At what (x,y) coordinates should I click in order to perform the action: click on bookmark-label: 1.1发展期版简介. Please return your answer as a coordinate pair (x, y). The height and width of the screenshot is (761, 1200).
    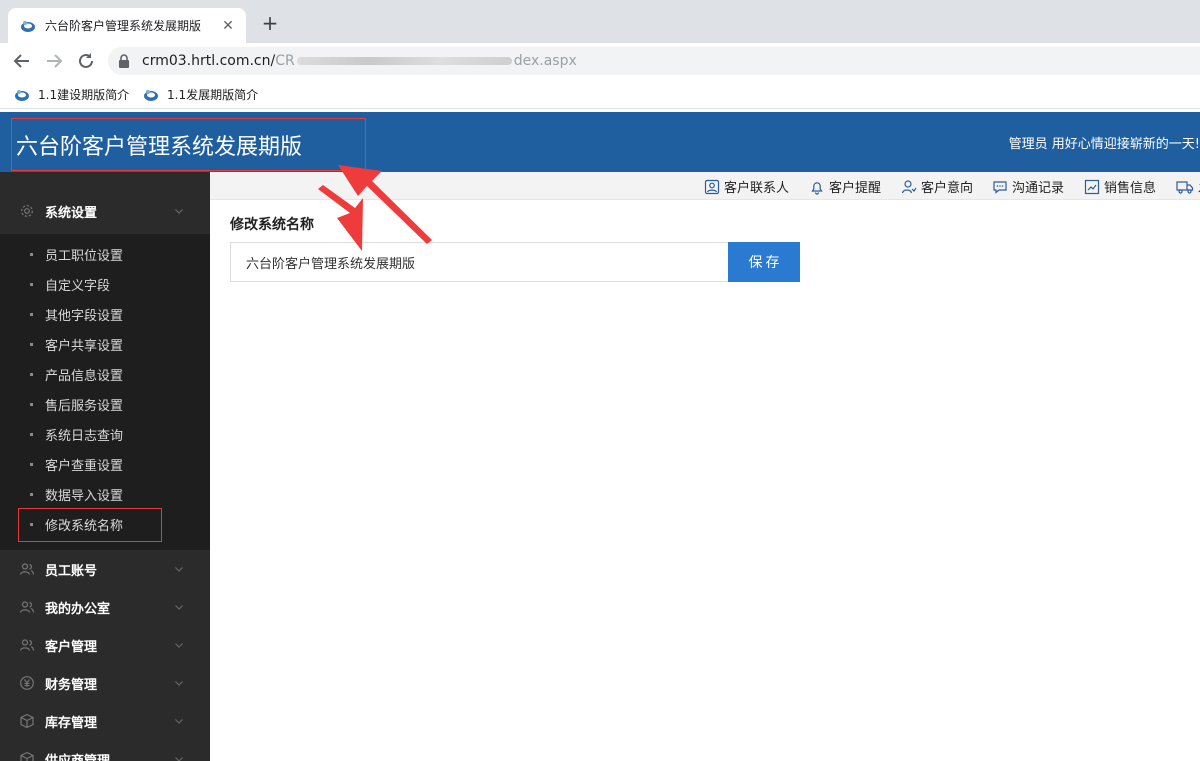
    Looking at the image, I should click on (213, 95).